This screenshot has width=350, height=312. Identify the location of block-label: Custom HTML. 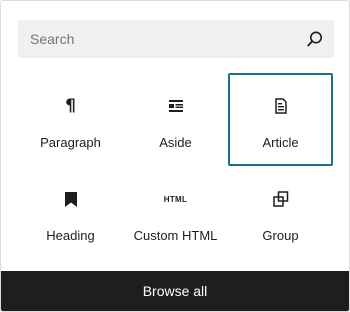
(175, 235).